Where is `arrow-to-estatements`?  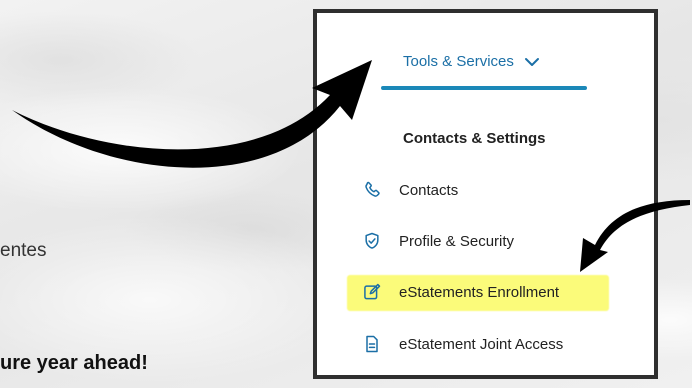 arrow-to-estatements is located at coordinates (635, 236).